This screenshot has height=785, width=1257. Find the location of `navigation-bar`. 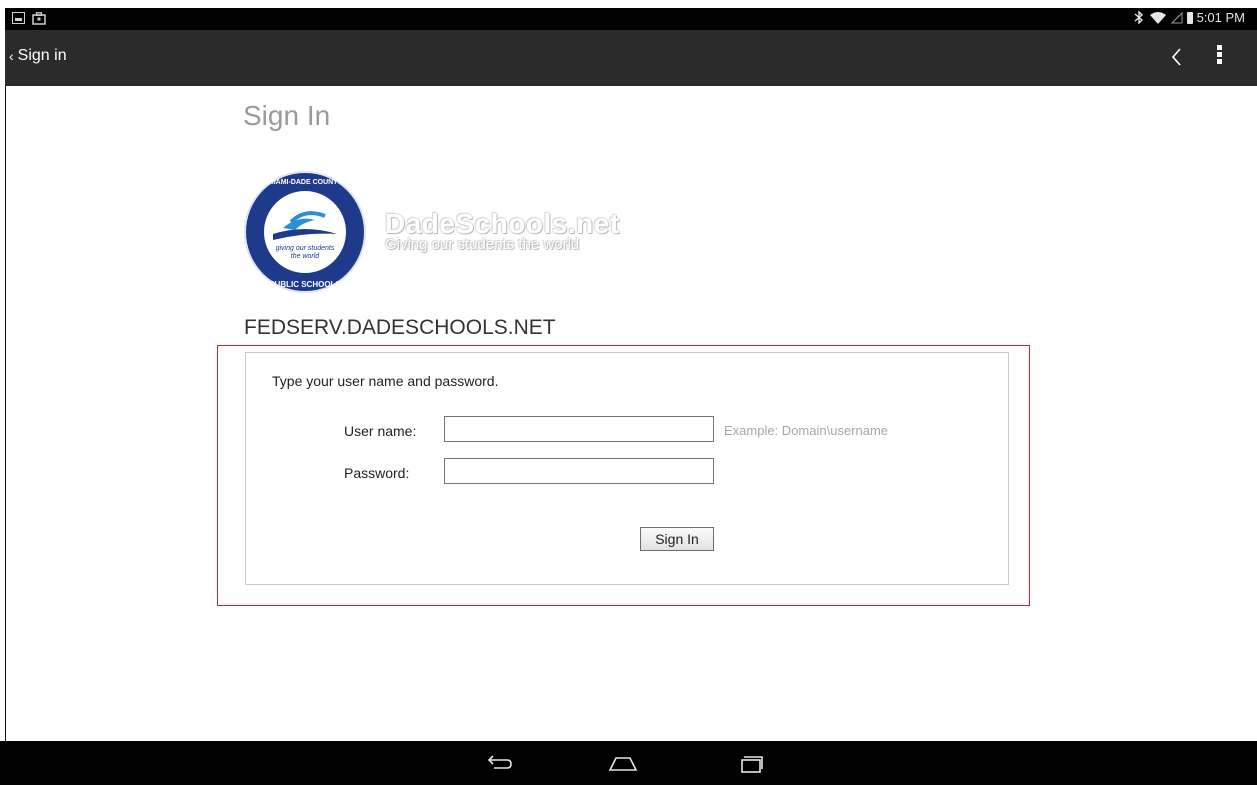

navigation-bar is located at coordinates (628, 763).